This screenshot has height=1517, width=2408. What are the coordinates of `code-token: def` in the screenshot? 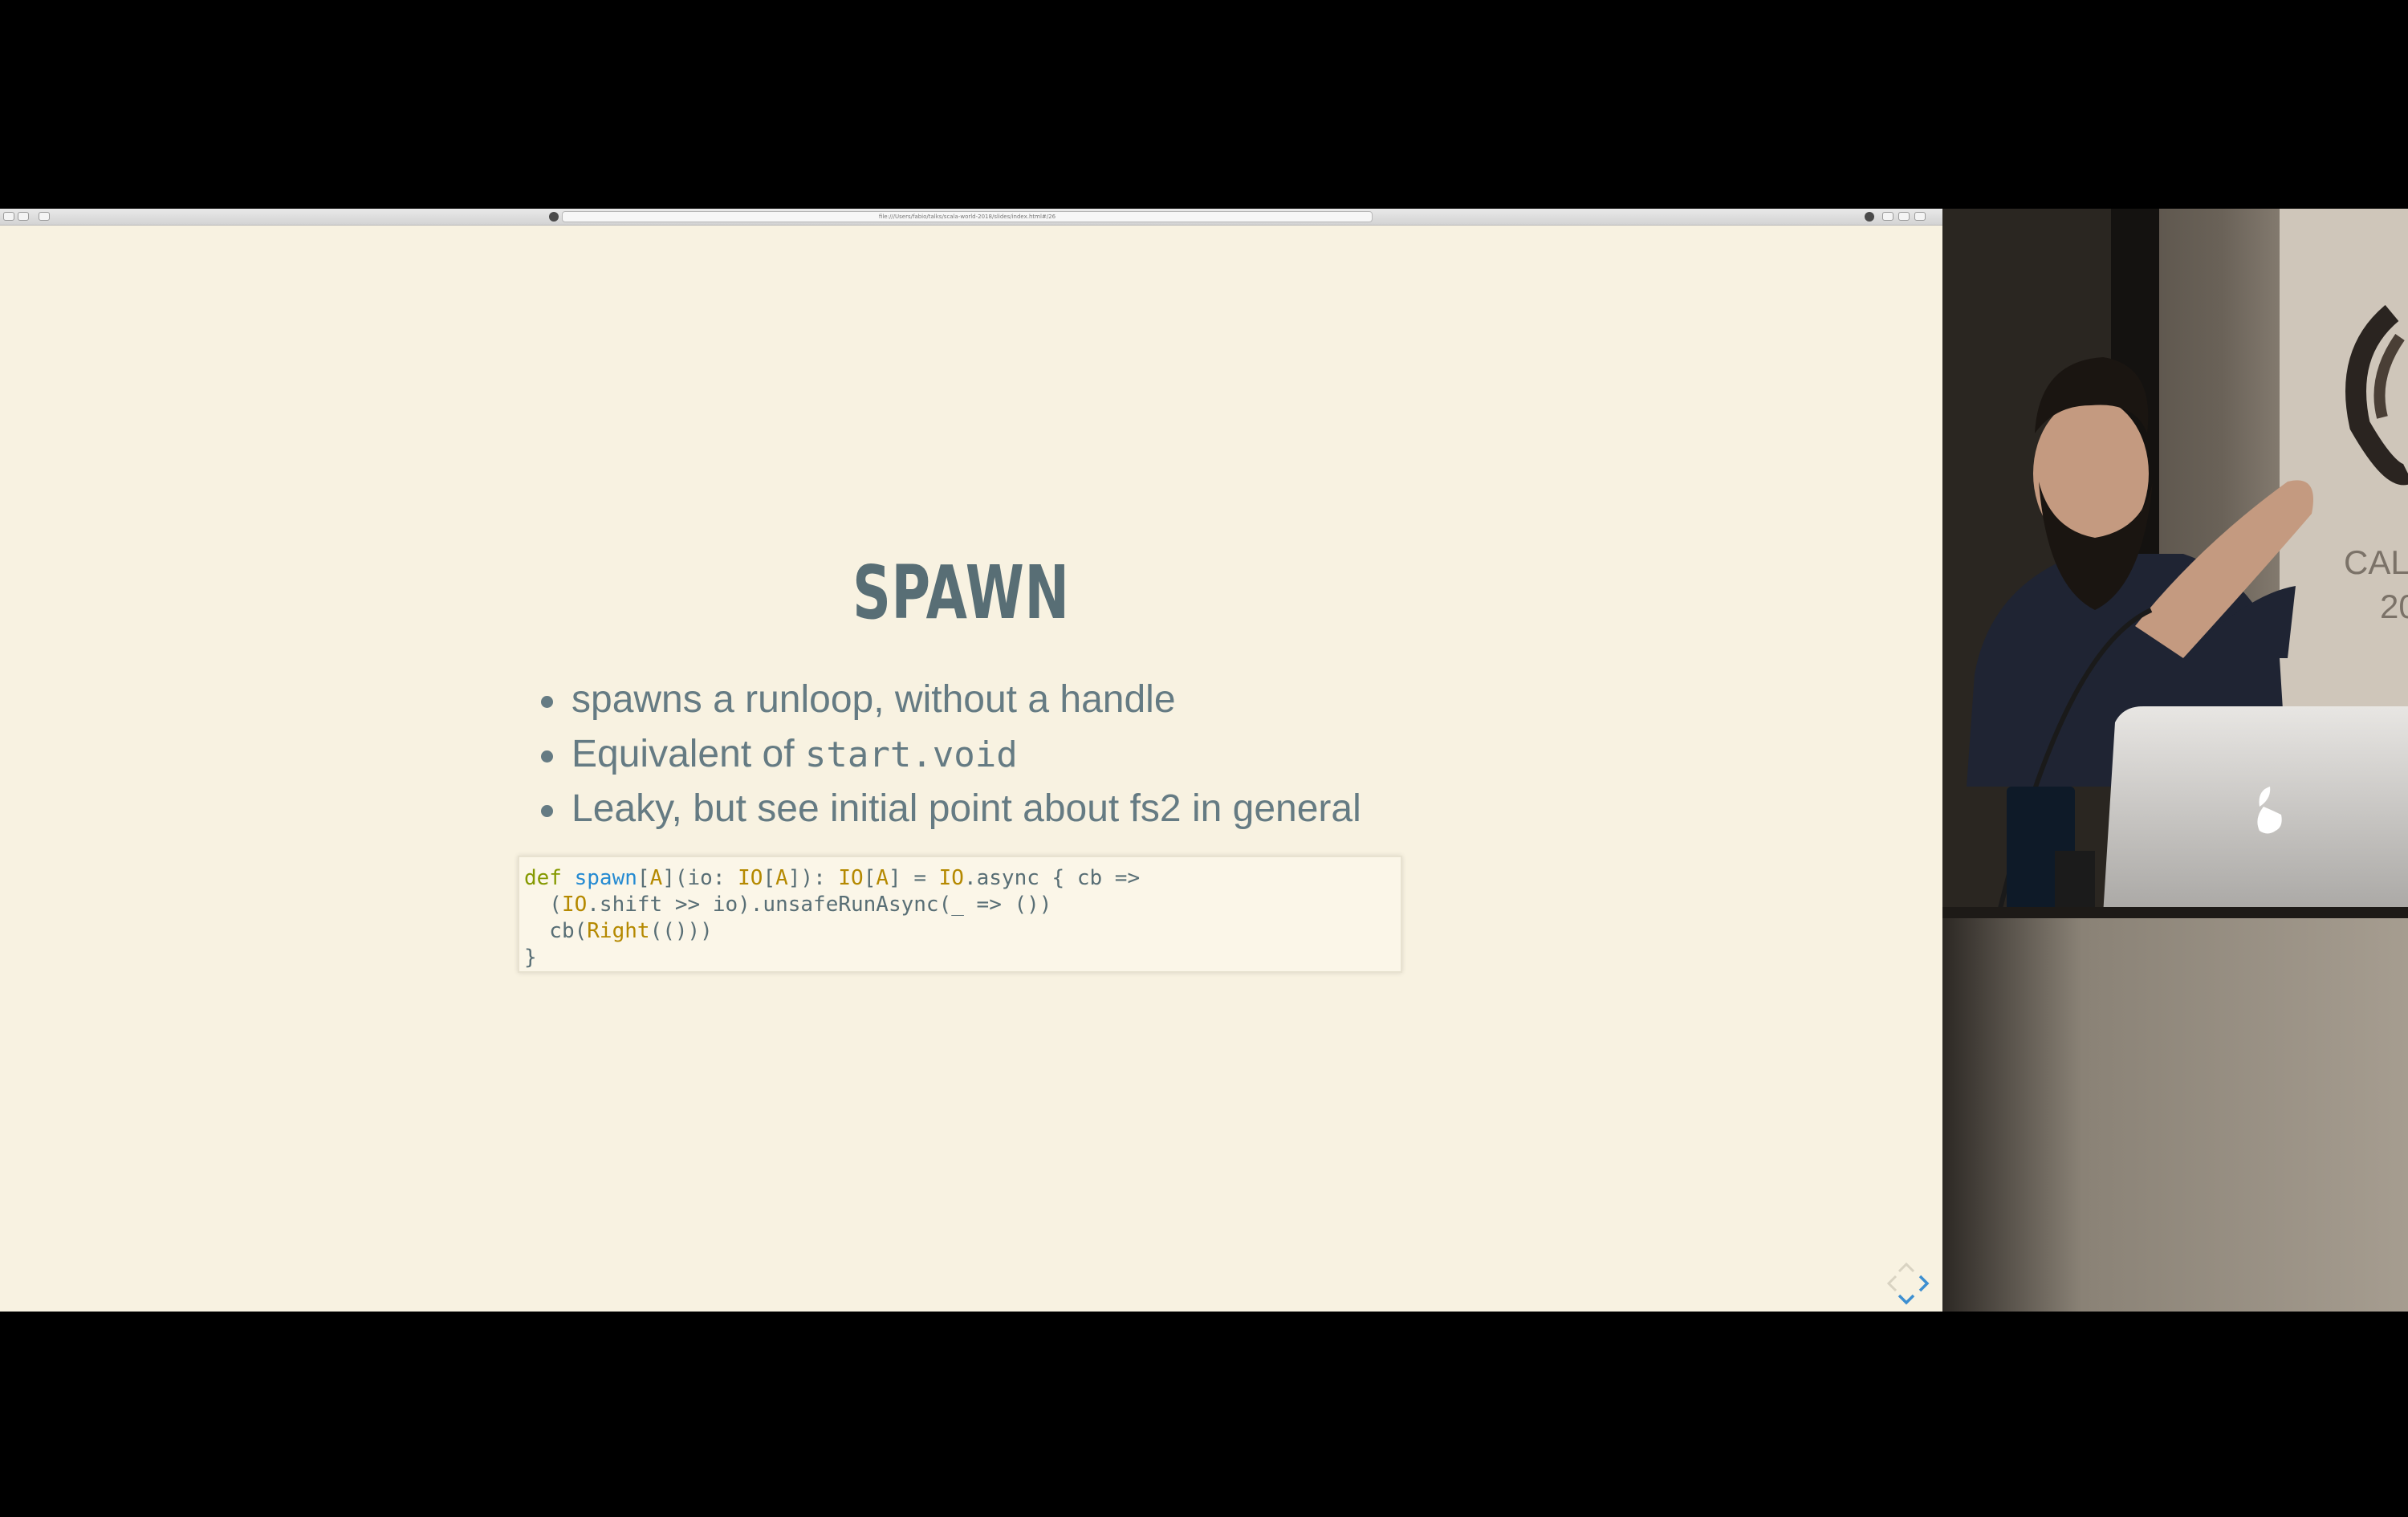 It's located at (543, 878).